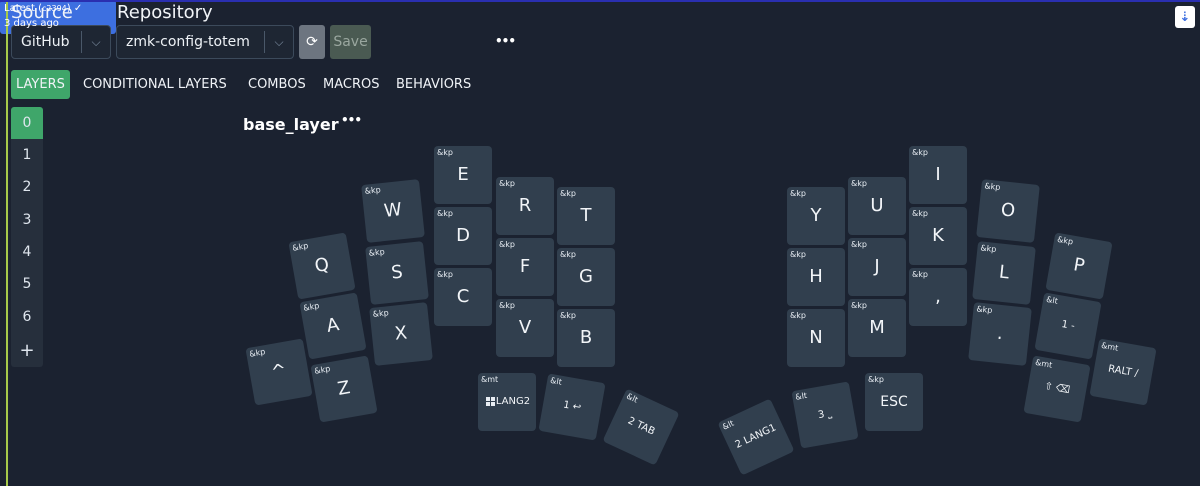  Describe the element at coordinates (1079, 266) in the screenshot. I see `key-p: &kp P` at that location.